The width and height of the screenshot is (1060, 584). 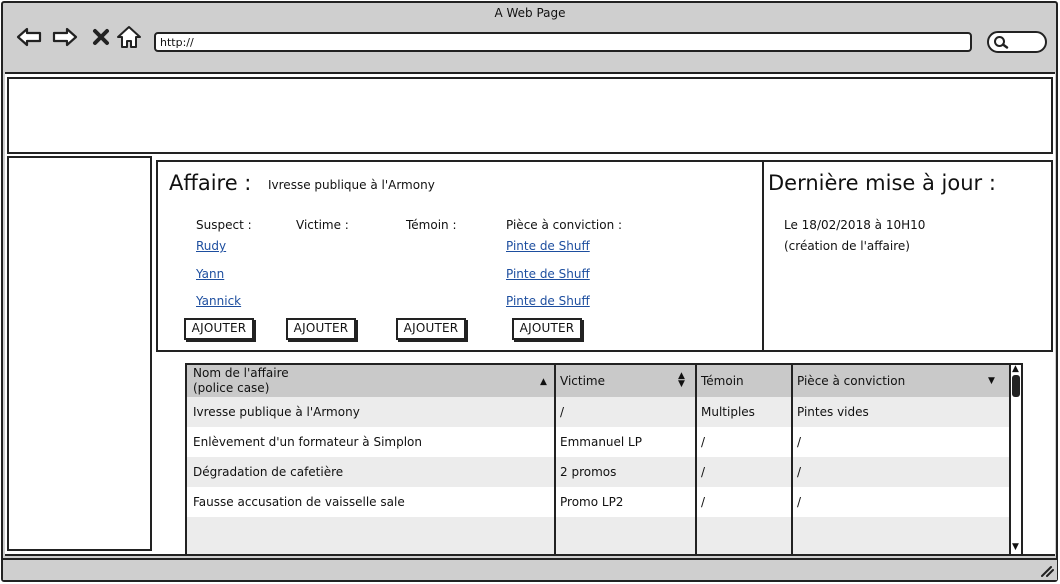 What do you see at coordinates (681, 380) in the screenshot?
I see `sort-both-icon: ▲ ▼` at bounding box center [681, 380].